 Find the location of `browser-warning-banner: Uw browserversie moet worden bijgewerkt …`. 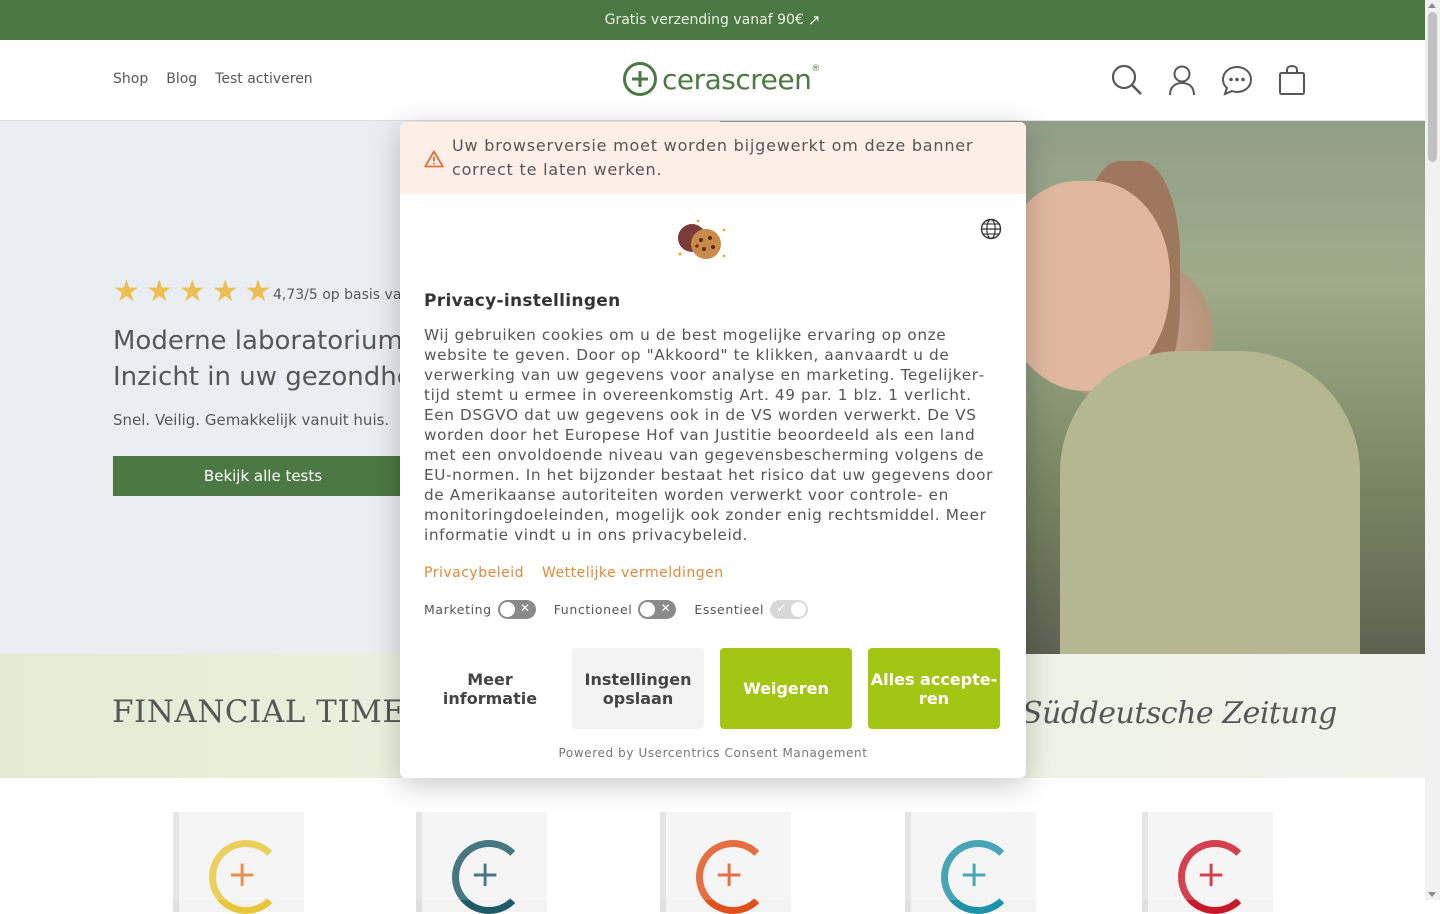

browser-warning-banner: Uw browserversie moet worden bijgewerkt … is located at coordinates (713, 158).